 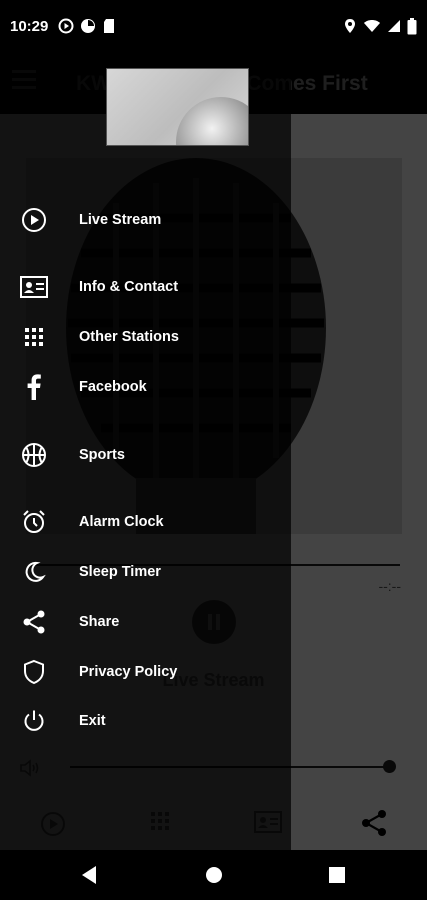 I want to click on drawer-item-live-stream: Live Stream, so click(x=145, y=220).